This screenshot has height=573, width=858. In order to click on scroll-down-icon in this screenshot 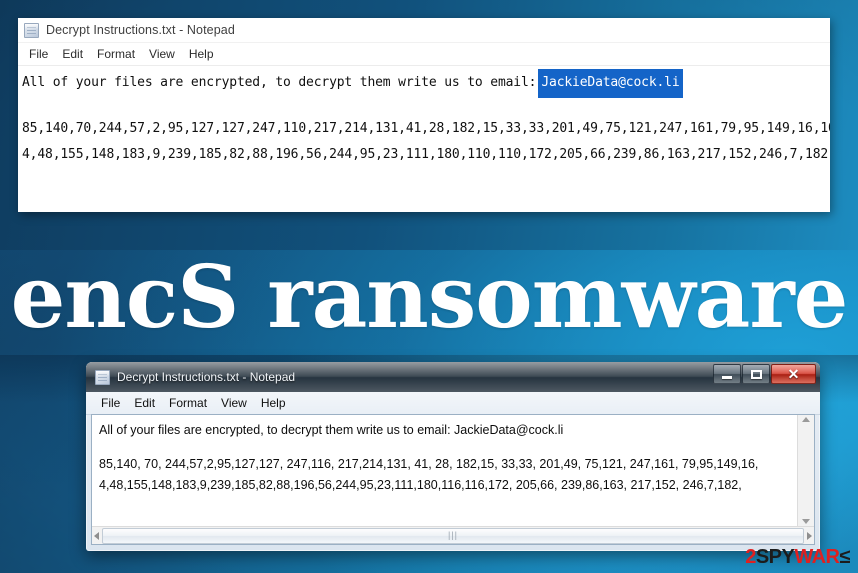, I will do `click(806, 521)`.